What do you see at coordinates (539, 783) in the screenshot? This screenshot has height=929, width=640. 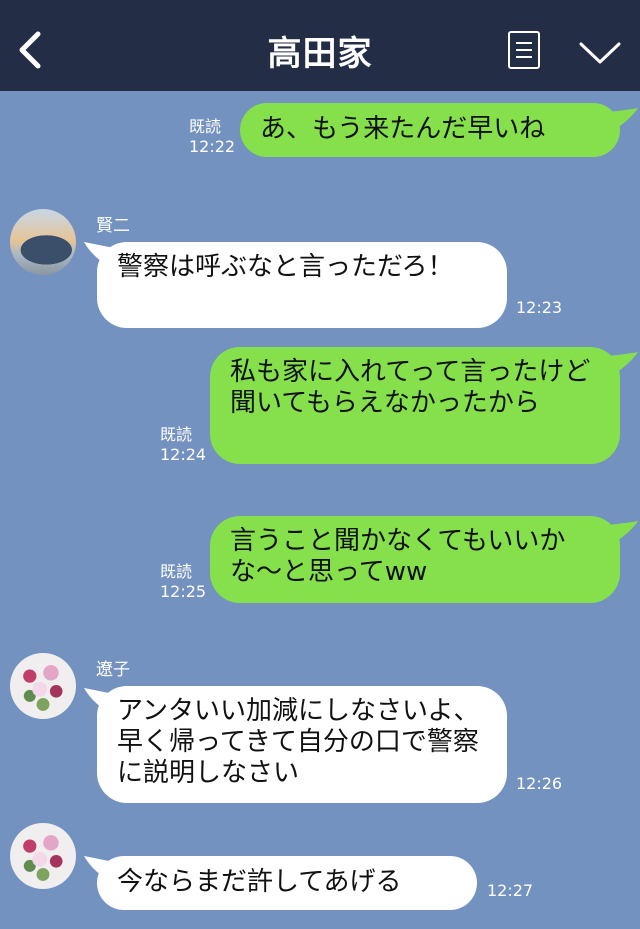 I see `message-time: 12:26` at bounding box center [539, 783].